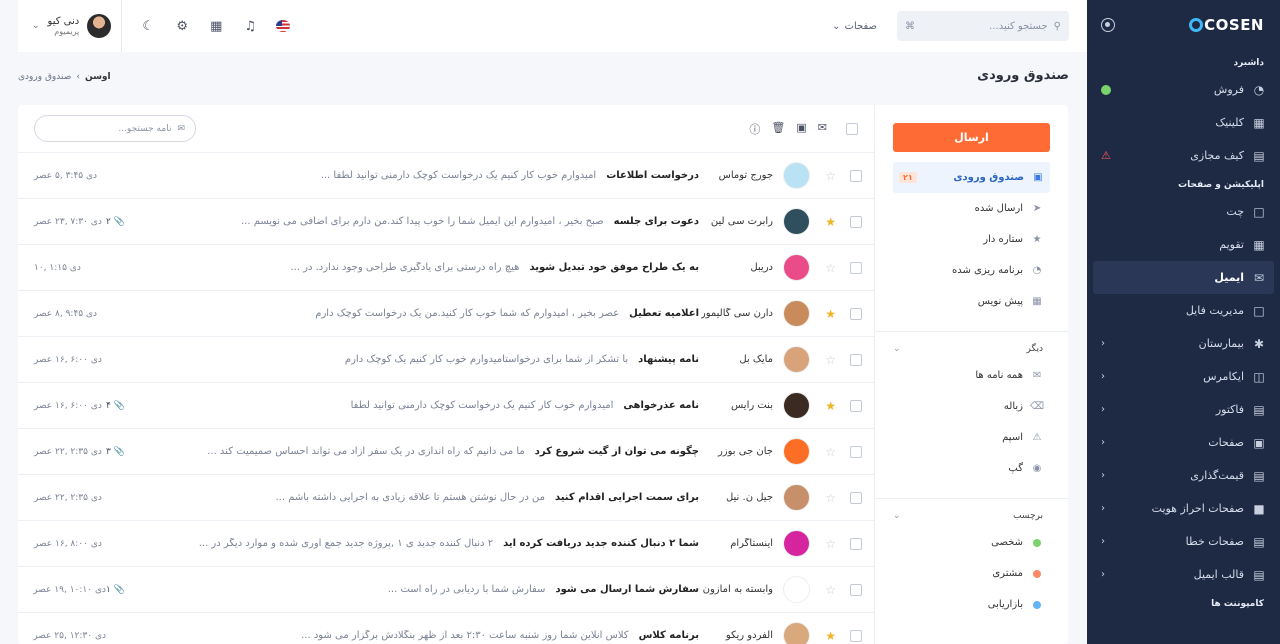  Describe the element at coordinates (1038, 177) in the screenshot. I see `inbox-icon: ▣` at that location.